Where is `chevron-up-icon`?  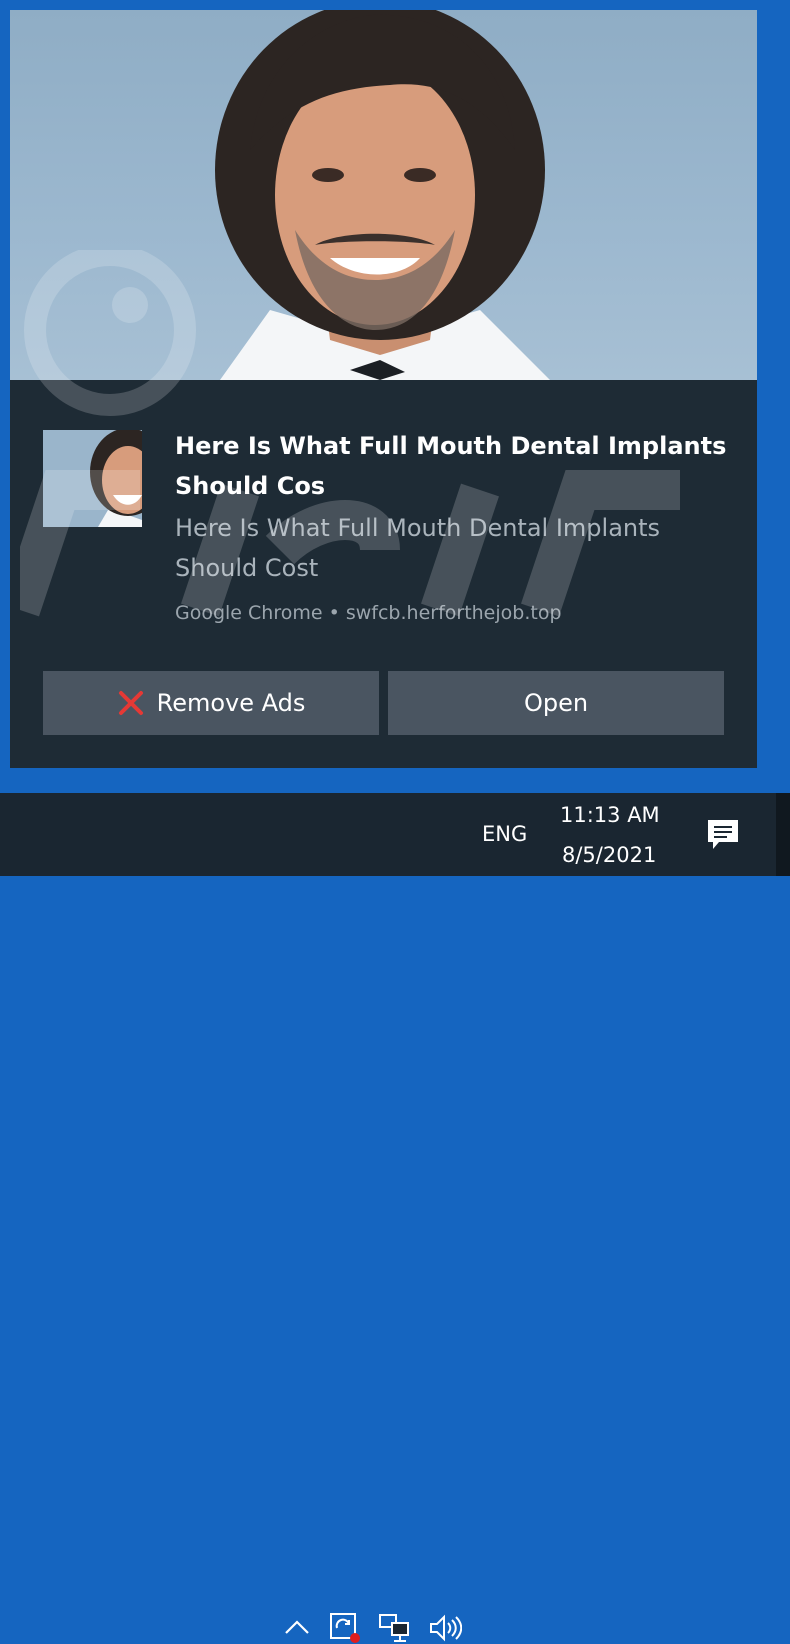
chevron-up-icon is located at coordinates (297, 1627).